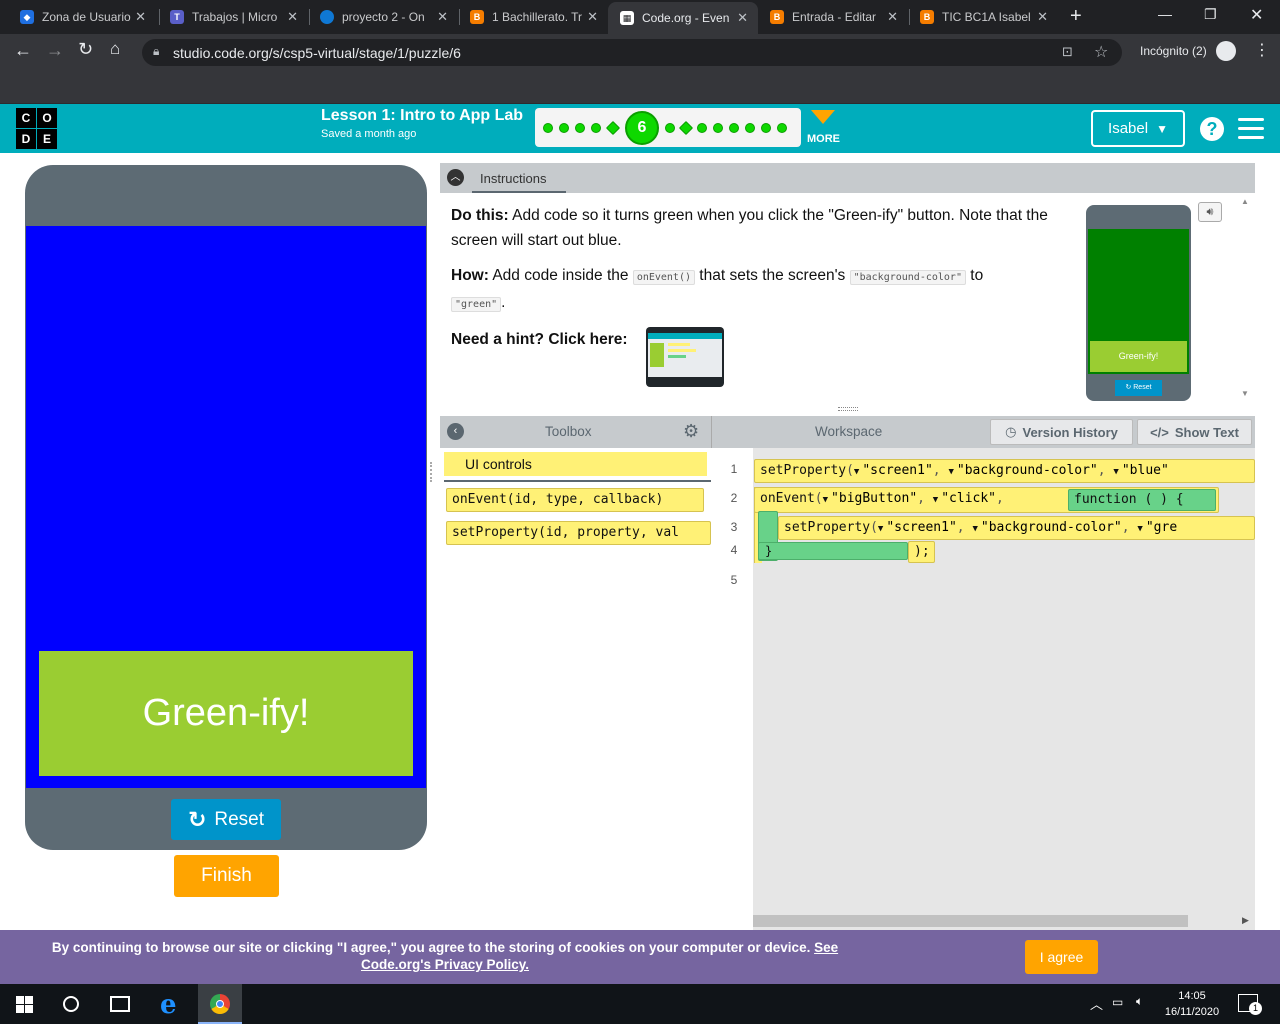 The image size is (1280, 1024). I want to click on close-window-icon: ✕, so click(1256, 15).